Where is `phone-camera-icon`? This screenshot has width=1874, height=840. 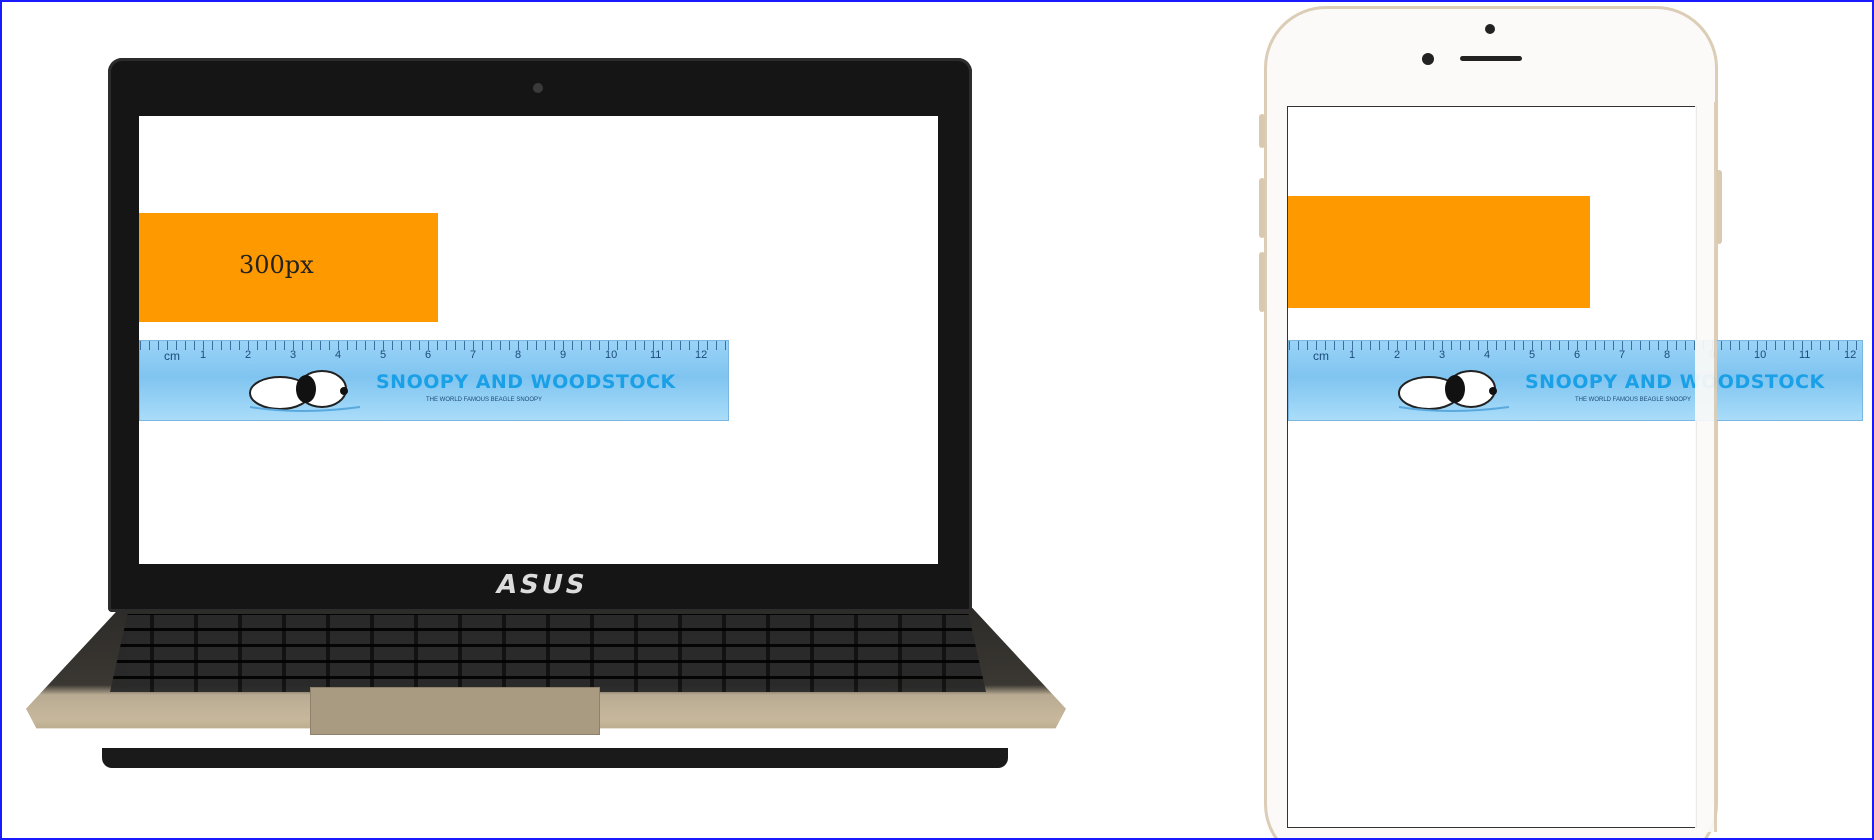
phone-camera-icon is located at coordinates (1428, 59).